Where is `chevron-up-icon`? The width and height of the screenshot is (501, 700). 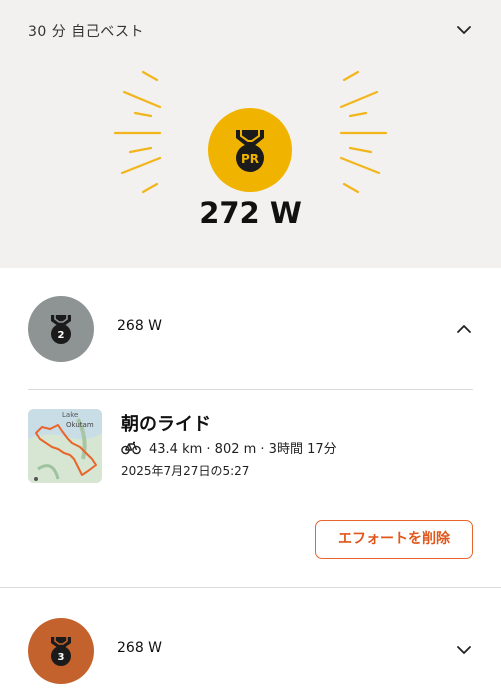 chevron-up-icon is located at coordinates (464, 329).